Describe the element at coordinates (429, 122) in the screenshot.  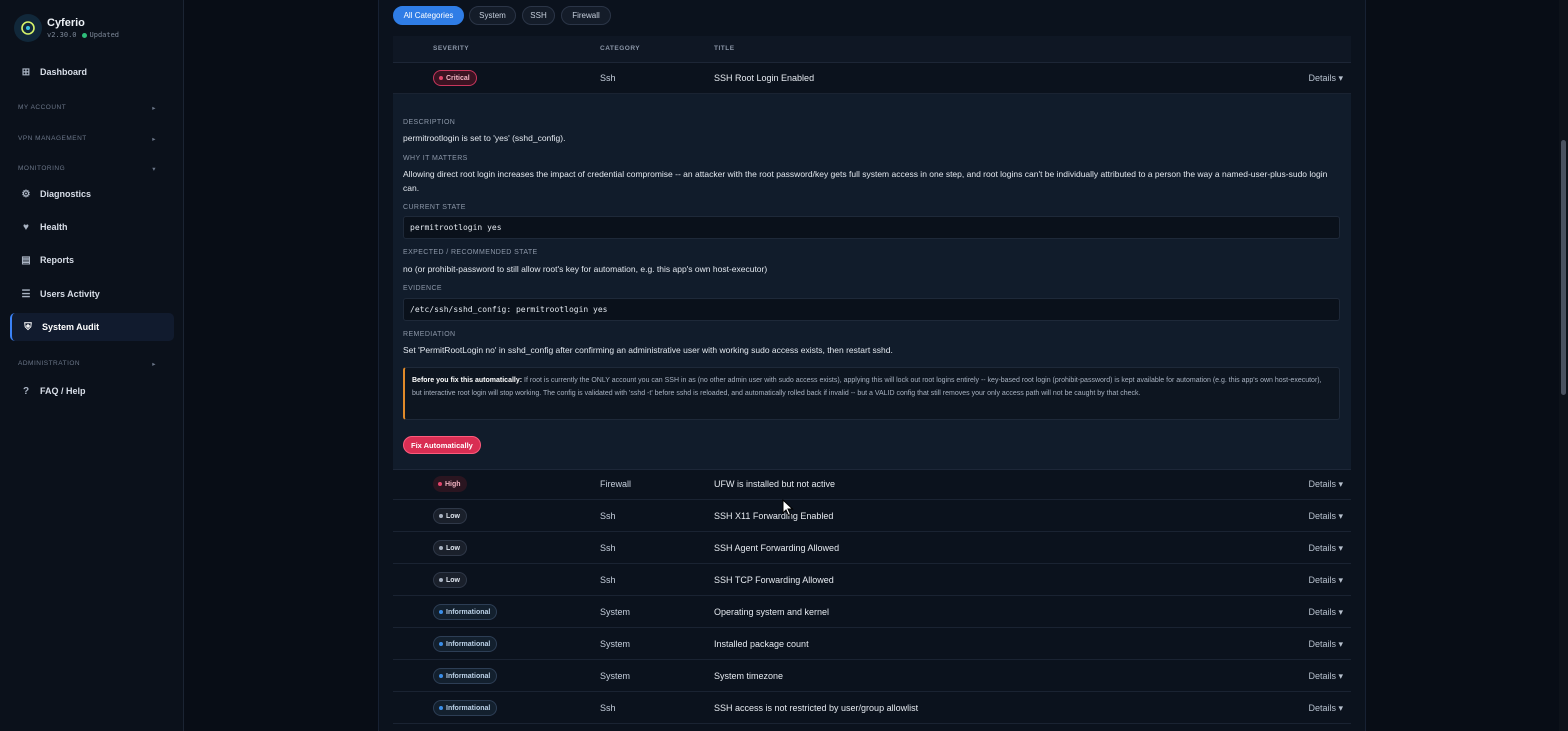
I see `description-label: DESCRIPTION` at that location.